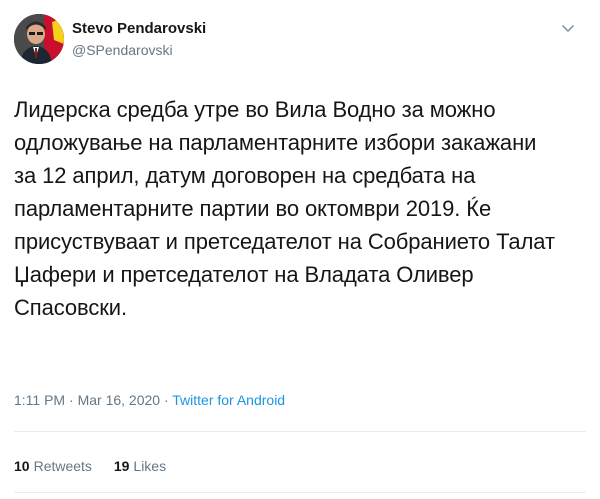 The width and height of the screenshot is (600, 499). I want to click on retweets-stat: 10 Retweets, so click(53, 466).